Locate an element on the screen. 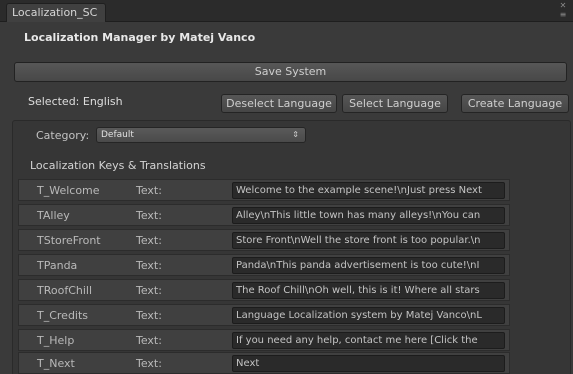 This screenshot has height=374, width=573. key-name: T_Welcome is located at coordinates (68, 190).